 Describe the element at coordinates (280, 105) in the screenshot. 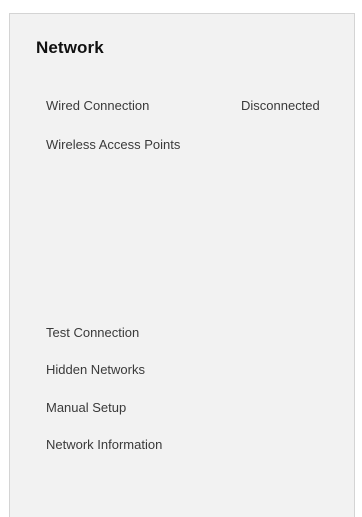

I see `wired-connection-status: Disconnected` at that location.